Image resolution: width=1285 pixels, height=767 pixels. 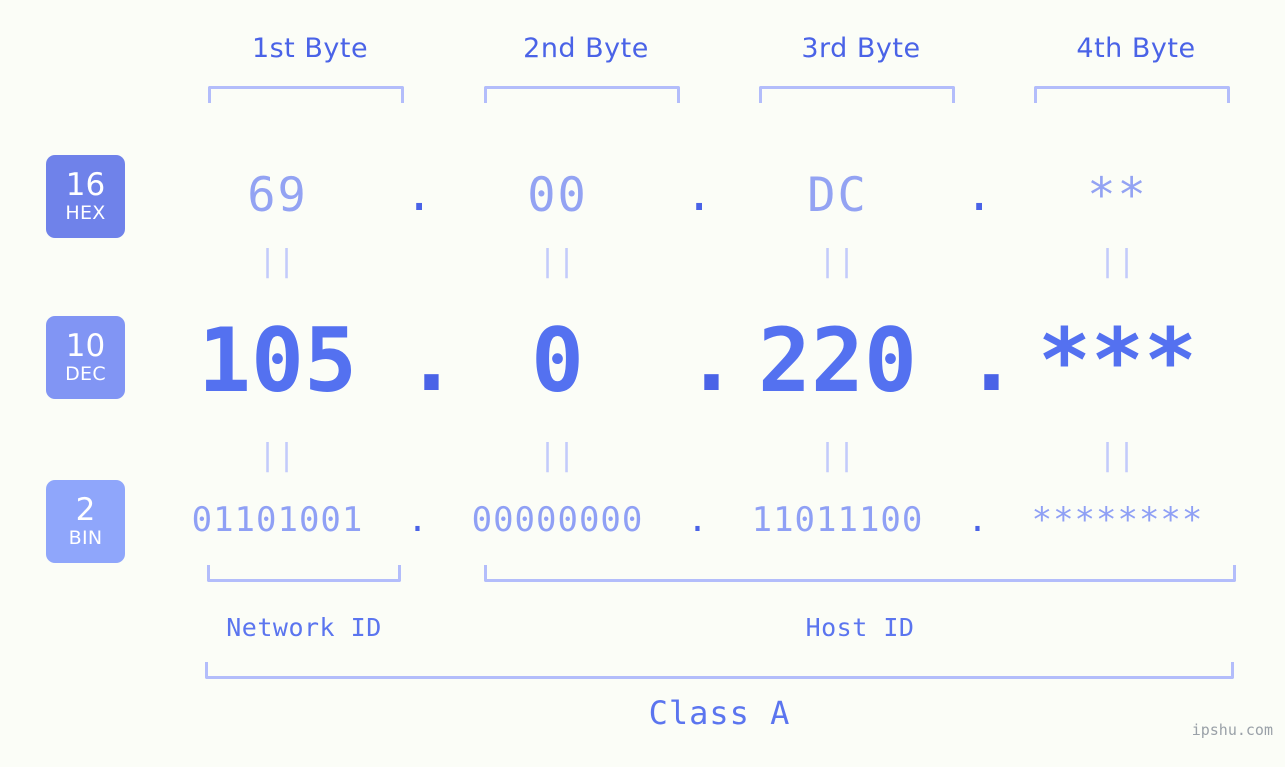 I want to click on hex-value-row: 69 . 00 . DC . **, so click(x=710, y=195).